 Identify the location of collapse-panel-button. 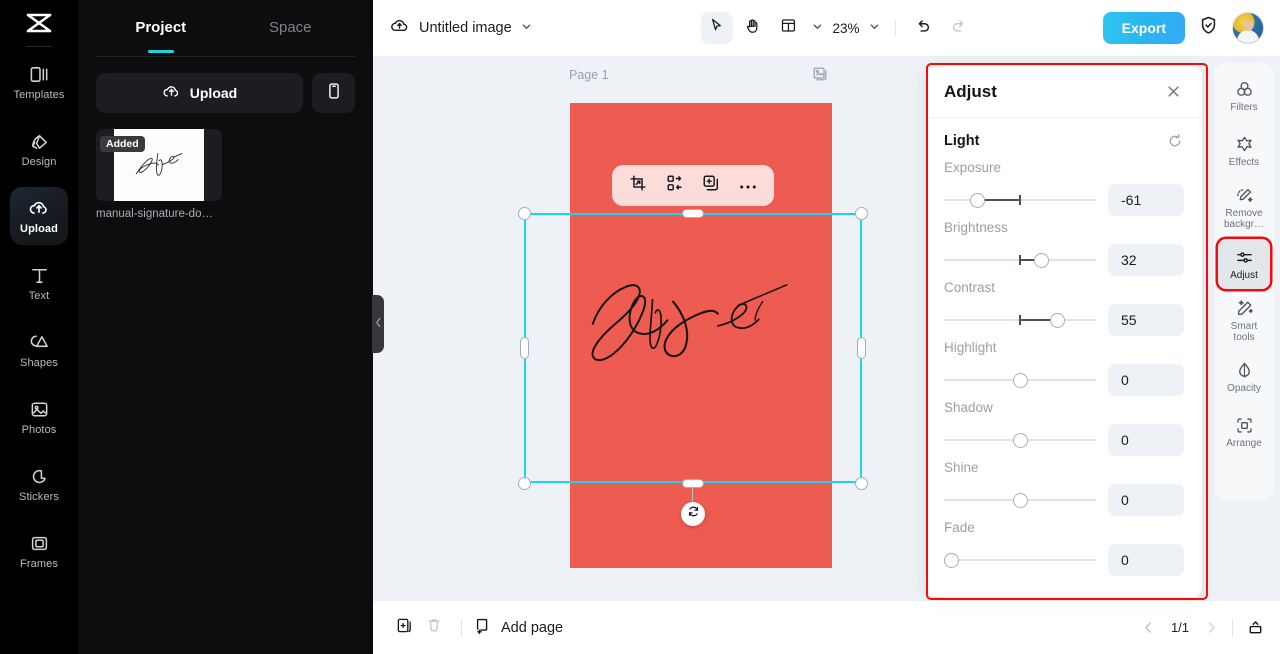
(1255, 627).